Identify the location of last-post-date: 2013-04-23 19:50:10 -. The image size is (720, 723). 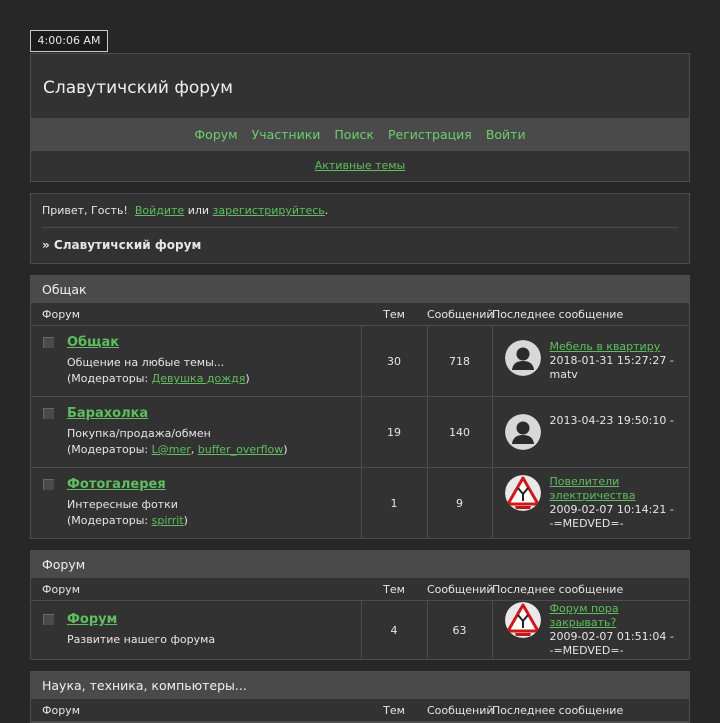
(611, 420).